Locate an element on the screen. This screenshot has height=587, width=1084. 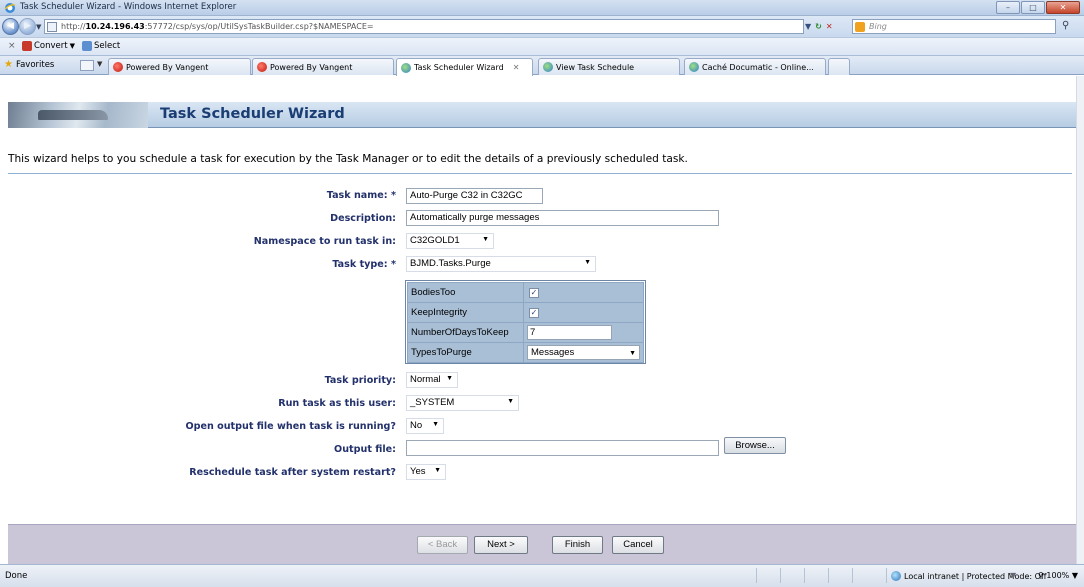
back-nav-button: ◀ is located at coordinates (10, 26).